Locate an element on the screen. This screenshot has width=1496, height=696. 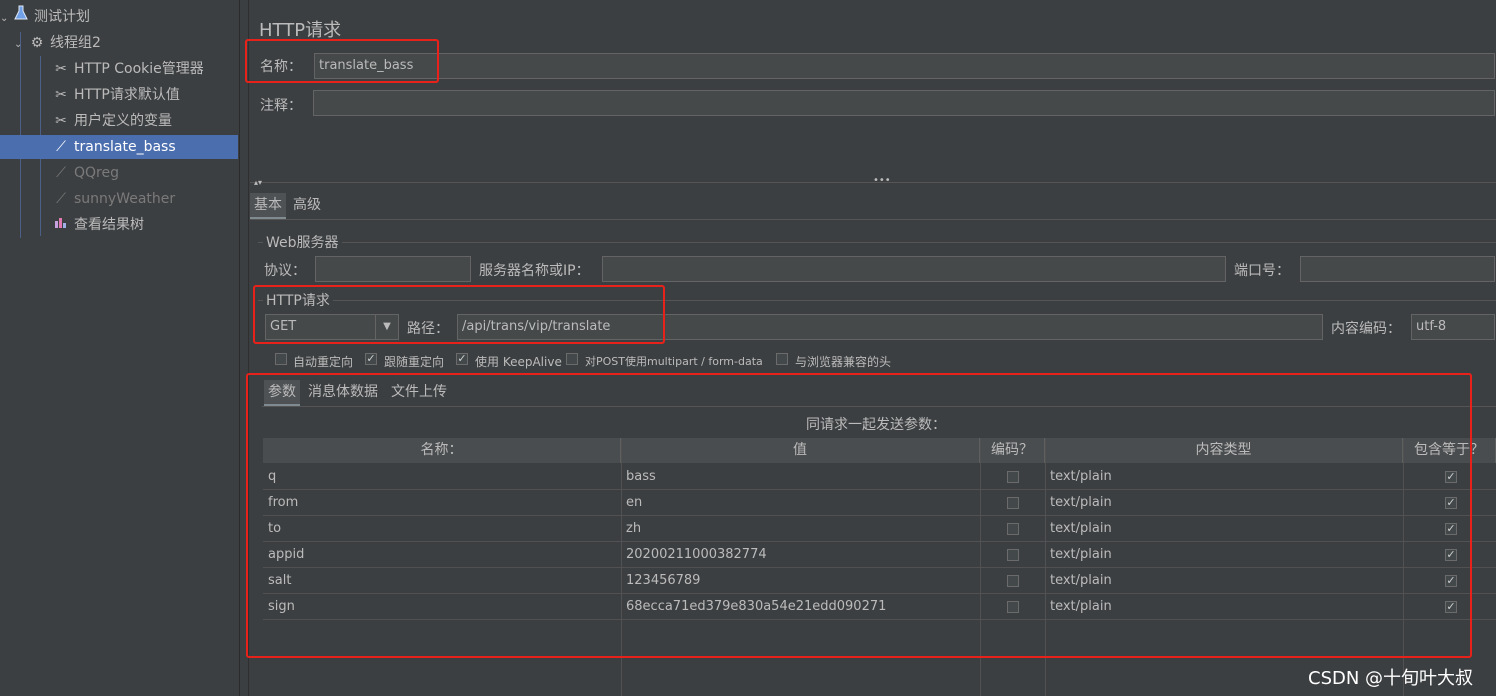
splitter-grip-icon: ⋮ is located at coordinates (247, 380).